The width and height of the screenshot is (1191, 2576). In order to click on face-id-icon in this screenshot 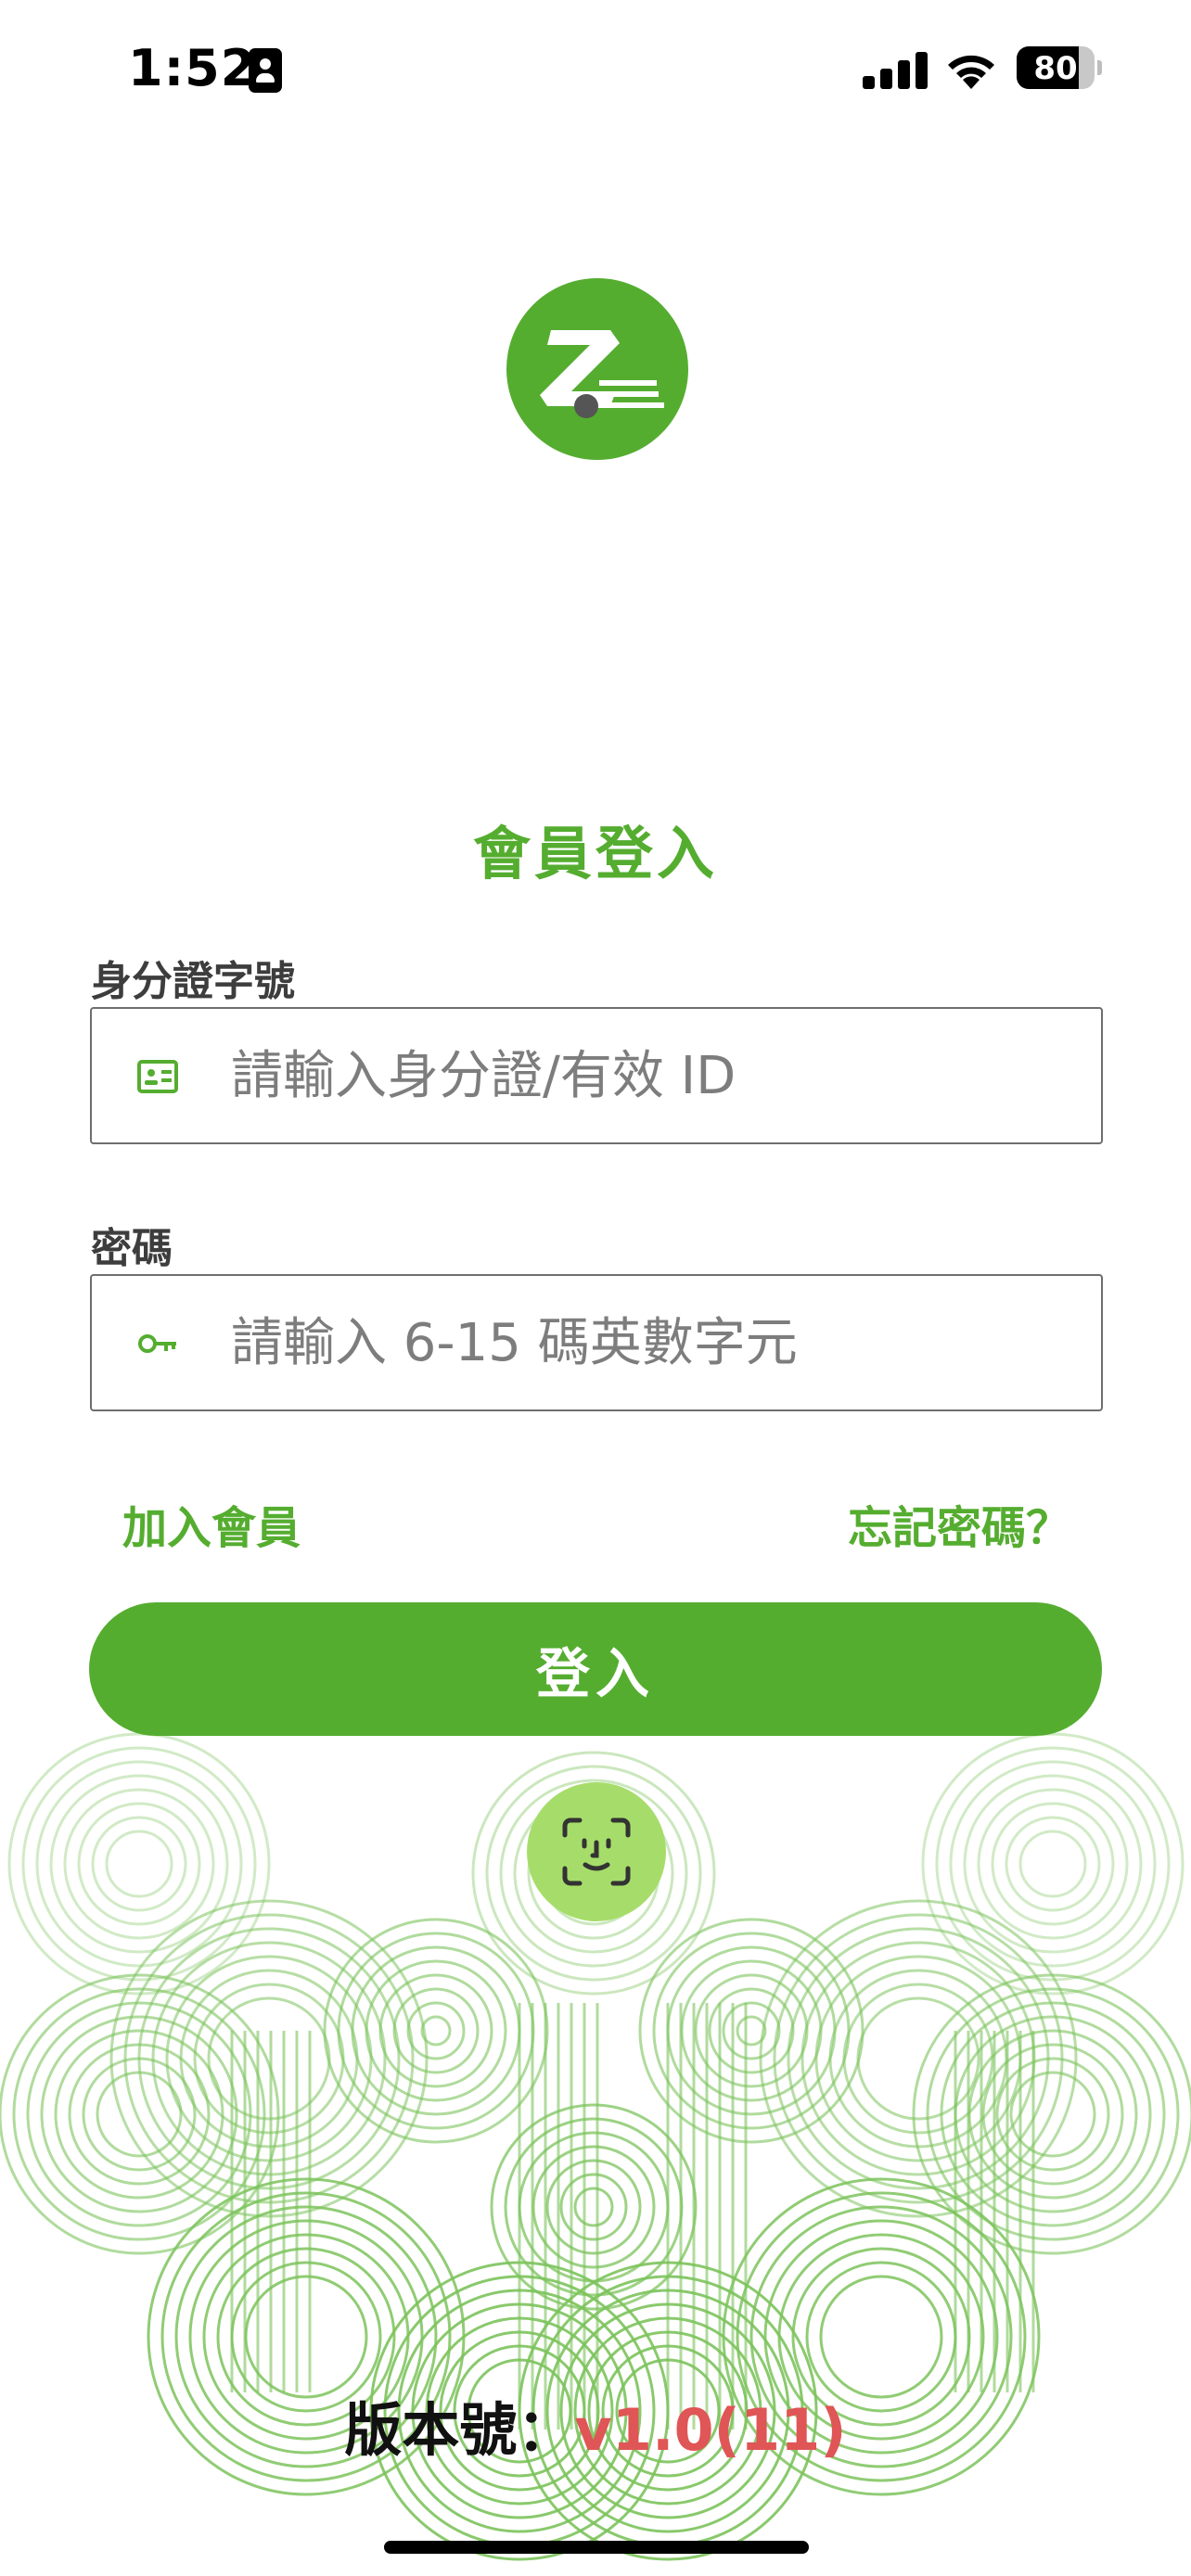, I will do `click(597, 1852)`.